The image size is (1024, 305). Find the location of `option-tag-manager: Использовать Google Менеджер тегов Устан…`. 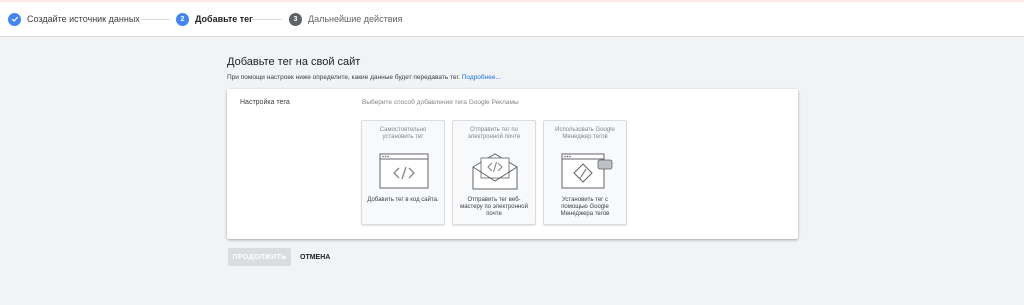

option-tag-manager: Использовать Google Менеджер тегов Устан… is located at coordinates (585, 172).